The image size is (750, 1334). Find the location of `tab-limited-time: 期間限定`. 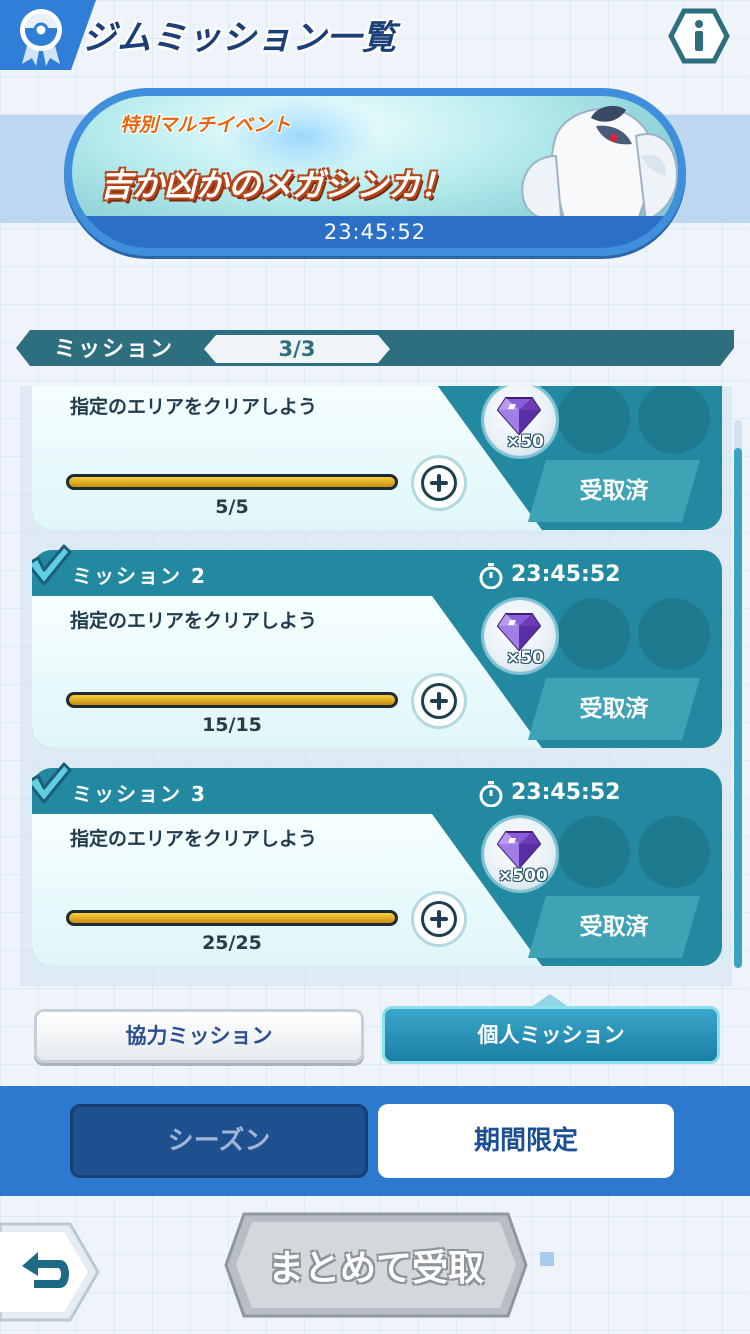

tab-limited-time: 期間限定 is located at coordinates (526, 1141).